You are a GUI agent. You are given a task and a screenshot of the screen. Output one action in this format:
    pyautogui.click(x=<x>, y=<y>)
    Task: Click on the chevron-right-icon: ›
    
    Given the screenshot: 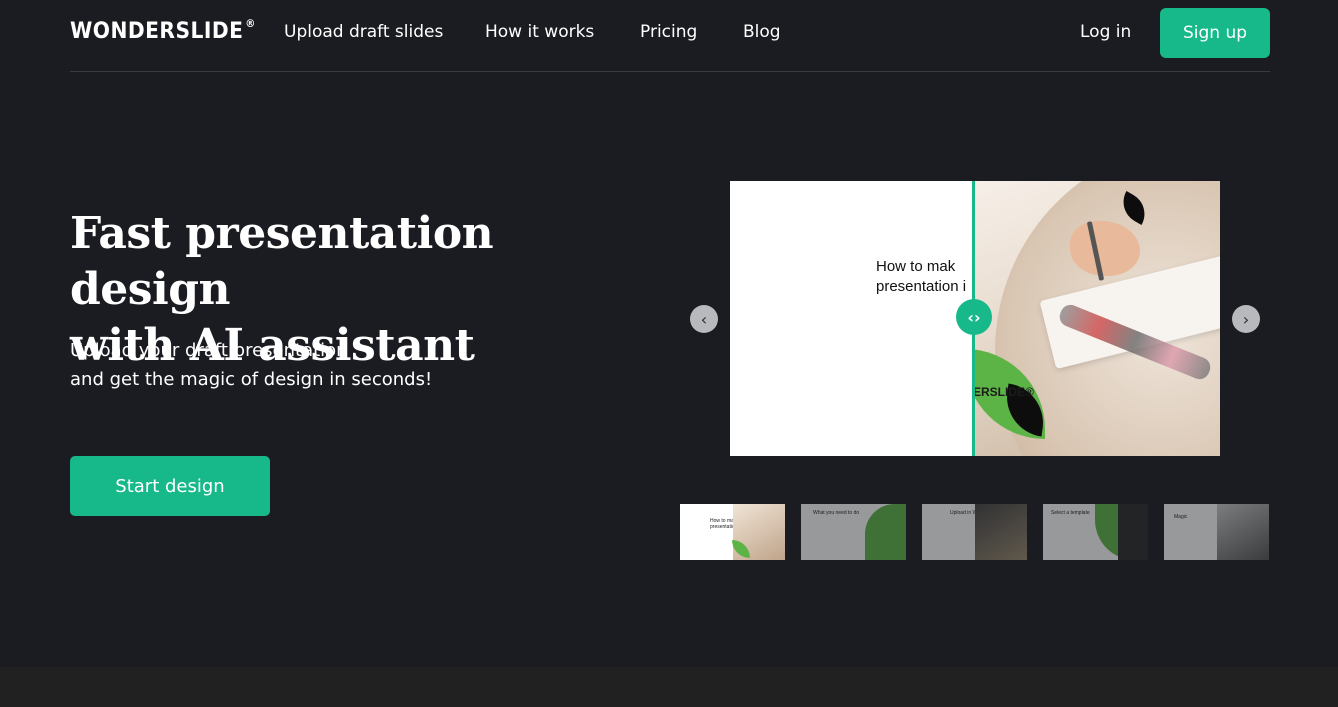 What is the action you would take?
    pyautogui.click(x=1246, y=319)
    